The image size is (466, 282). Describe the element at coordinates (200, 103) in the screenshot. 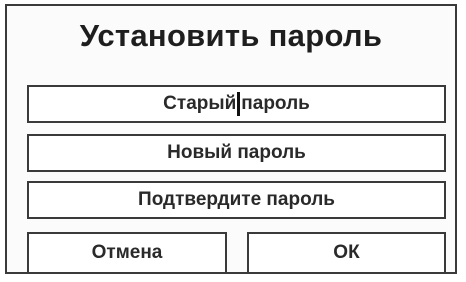

I see `old-password-text-start: Старый` at that location.